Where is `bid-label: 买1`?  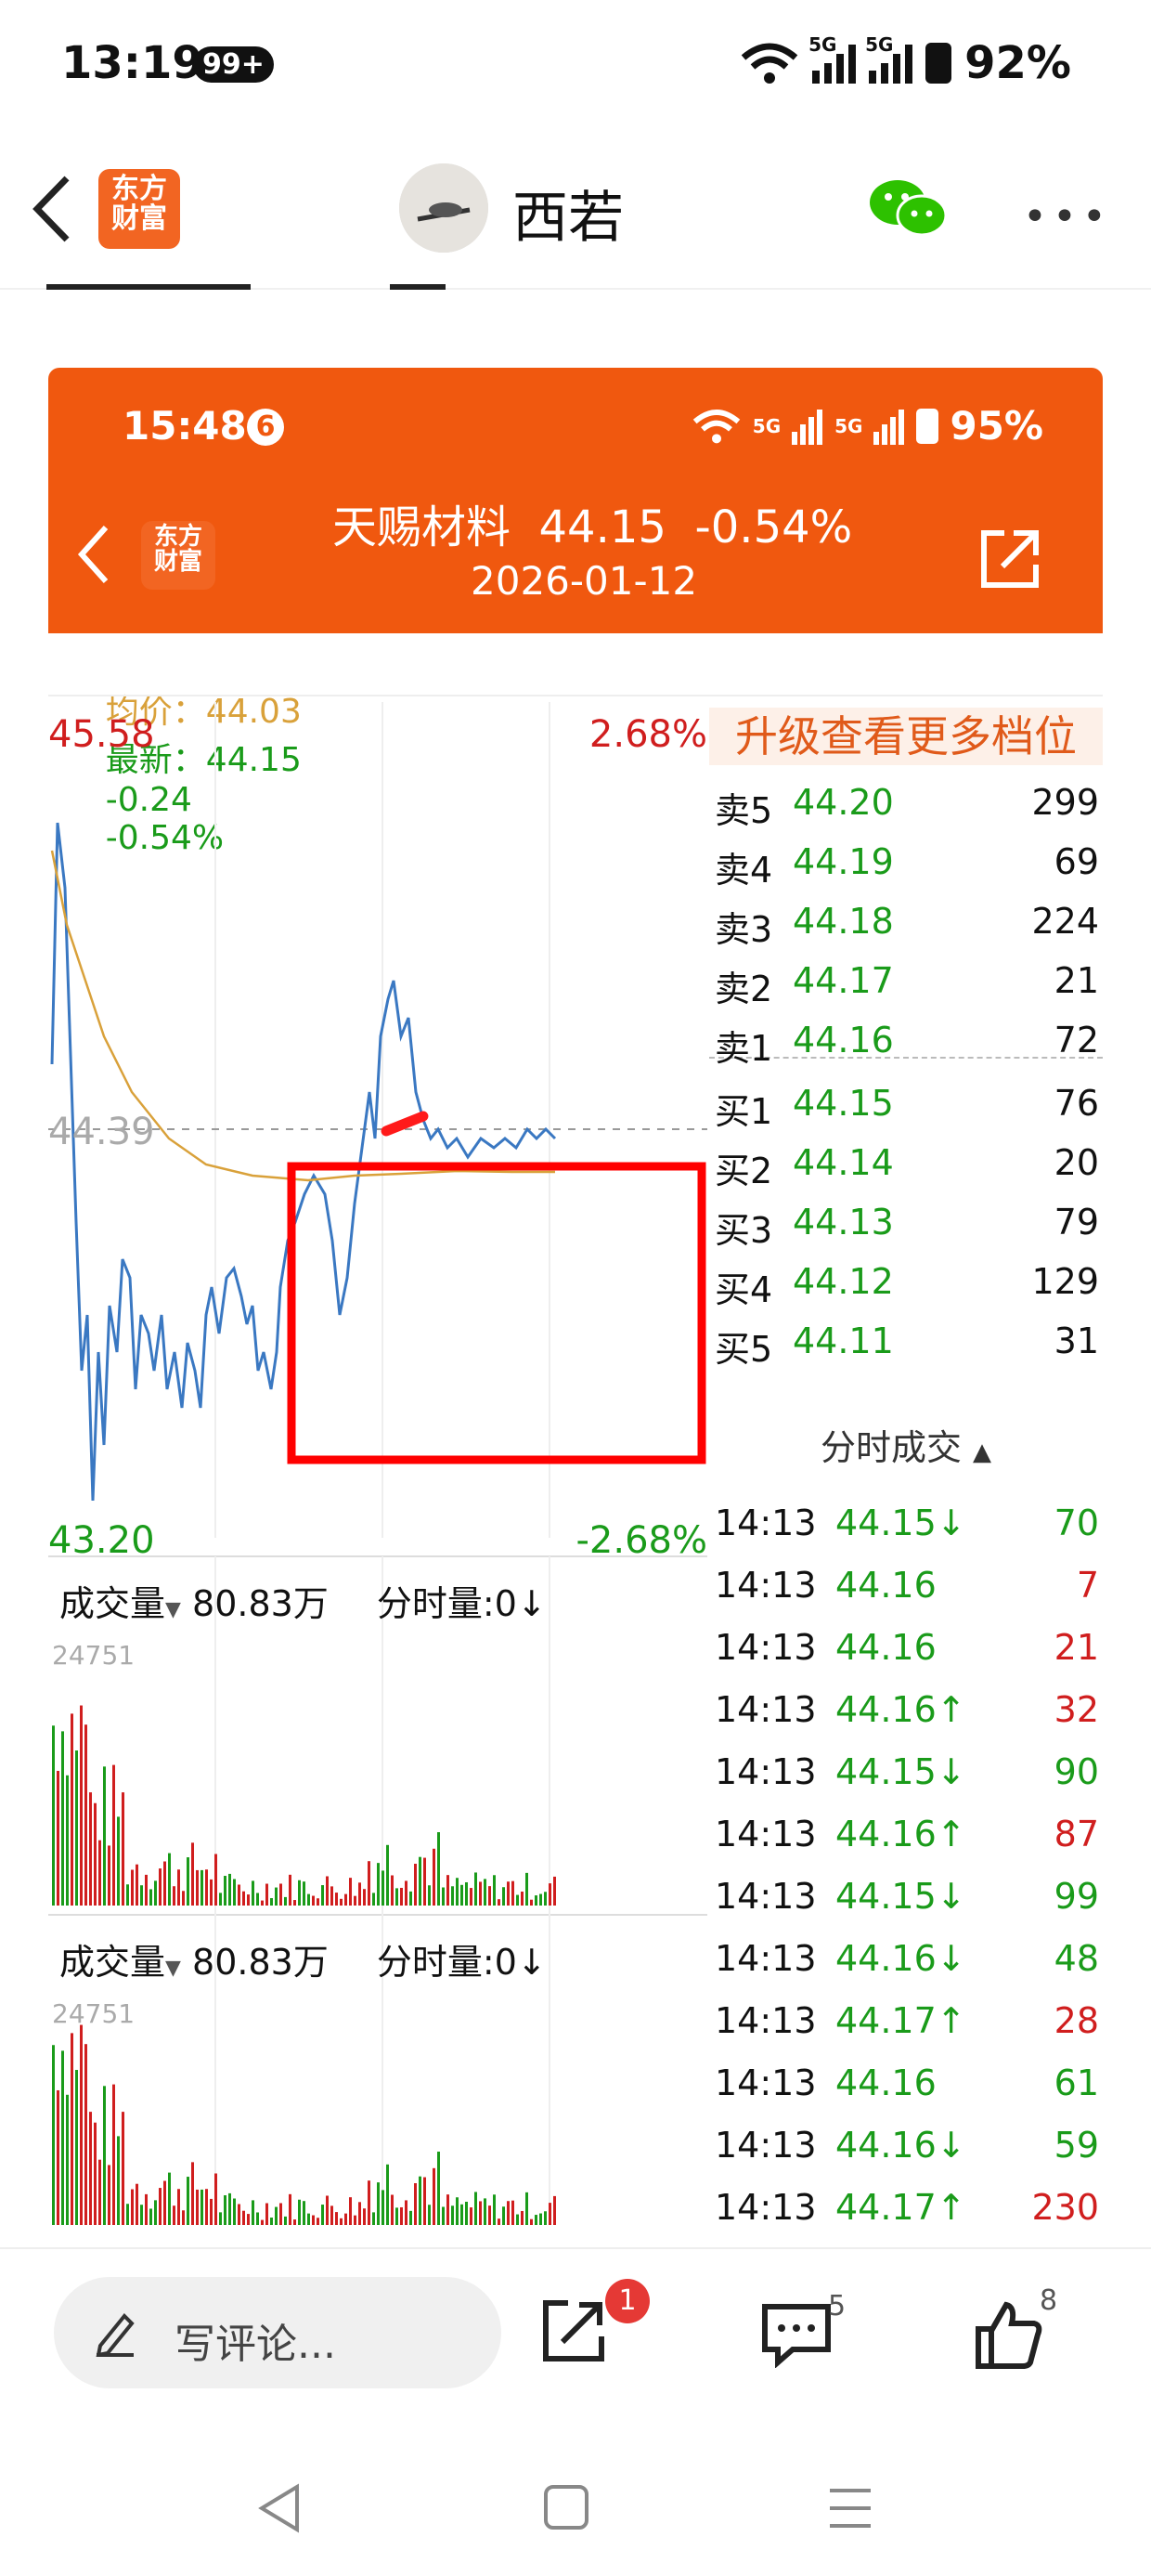 bid-label: 买1 is located at coordinates (744, 1112).